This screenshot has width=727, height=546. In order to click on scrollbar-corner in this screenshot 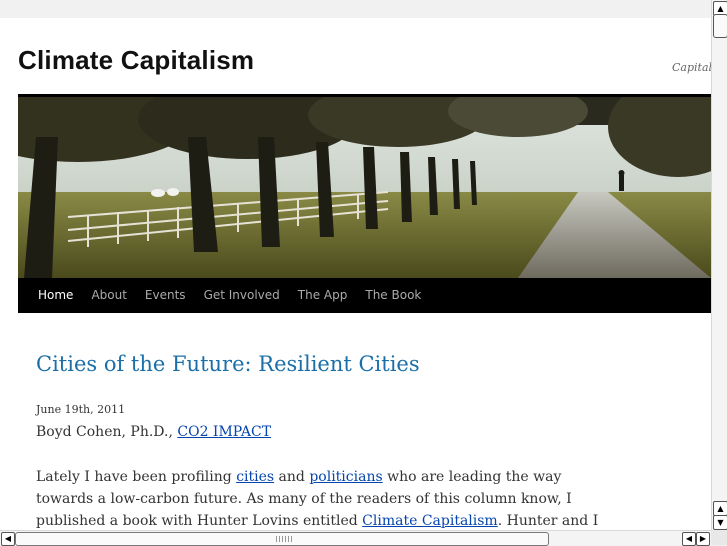, I will do `click(719, 537)`.